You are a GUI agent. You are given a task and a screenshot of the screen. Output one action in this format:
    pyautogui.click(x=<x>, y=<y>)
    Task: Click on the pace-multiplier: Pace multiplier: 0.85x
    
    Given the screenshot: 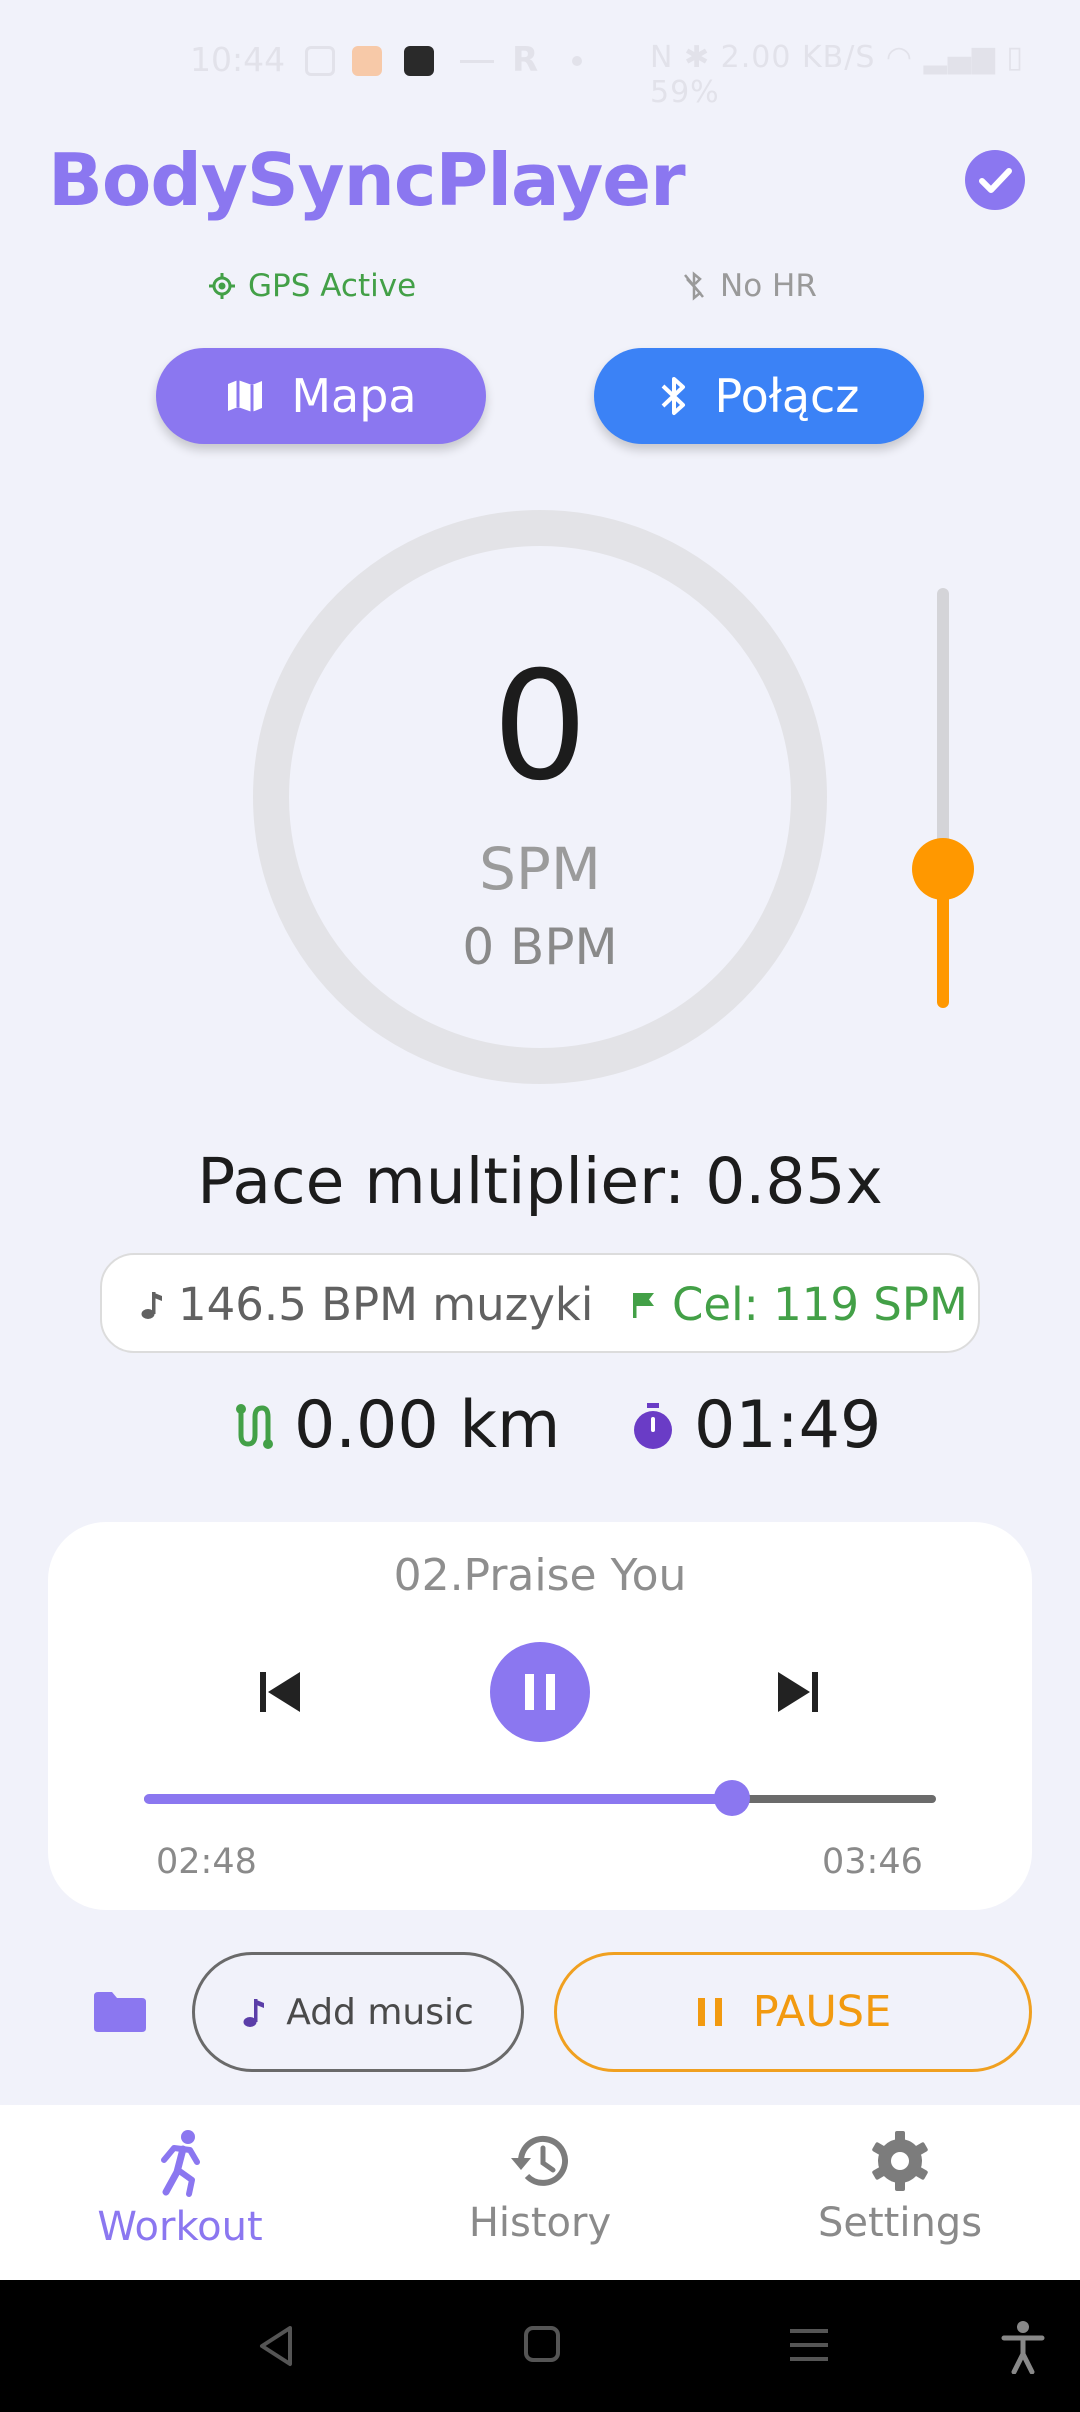 What is the action you would take?
    pyautogui.click(x=540, y=1181)
    